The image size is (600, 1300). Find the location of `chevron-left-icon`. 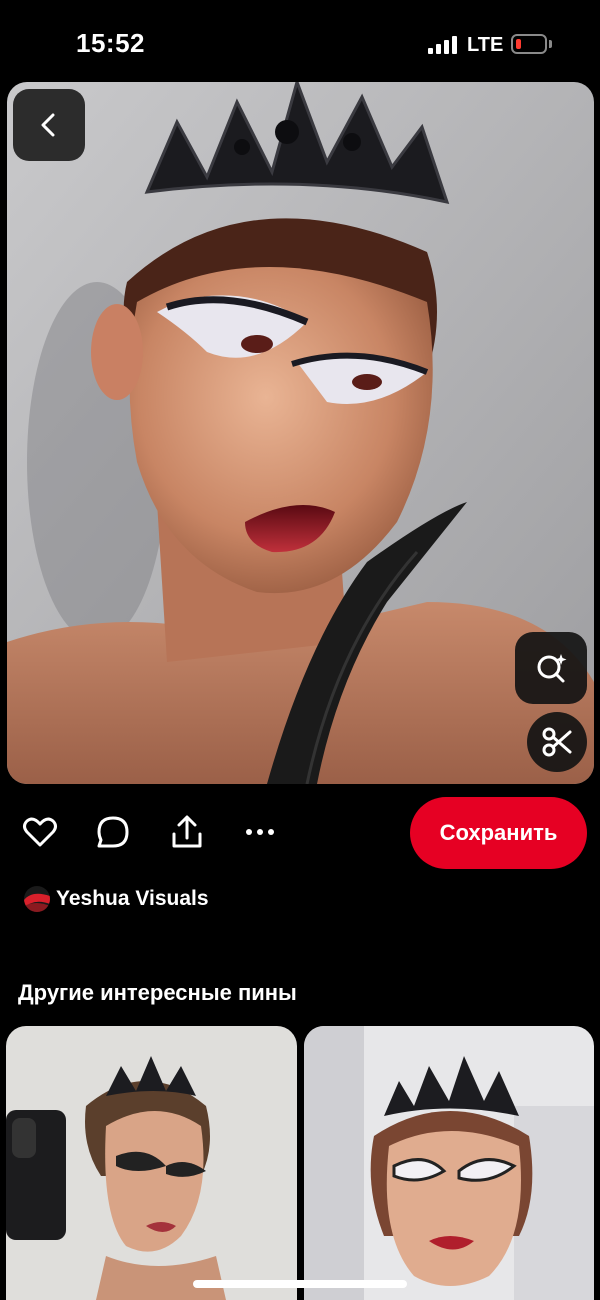

chevron-left-icon is located at coordinates (48, 125).